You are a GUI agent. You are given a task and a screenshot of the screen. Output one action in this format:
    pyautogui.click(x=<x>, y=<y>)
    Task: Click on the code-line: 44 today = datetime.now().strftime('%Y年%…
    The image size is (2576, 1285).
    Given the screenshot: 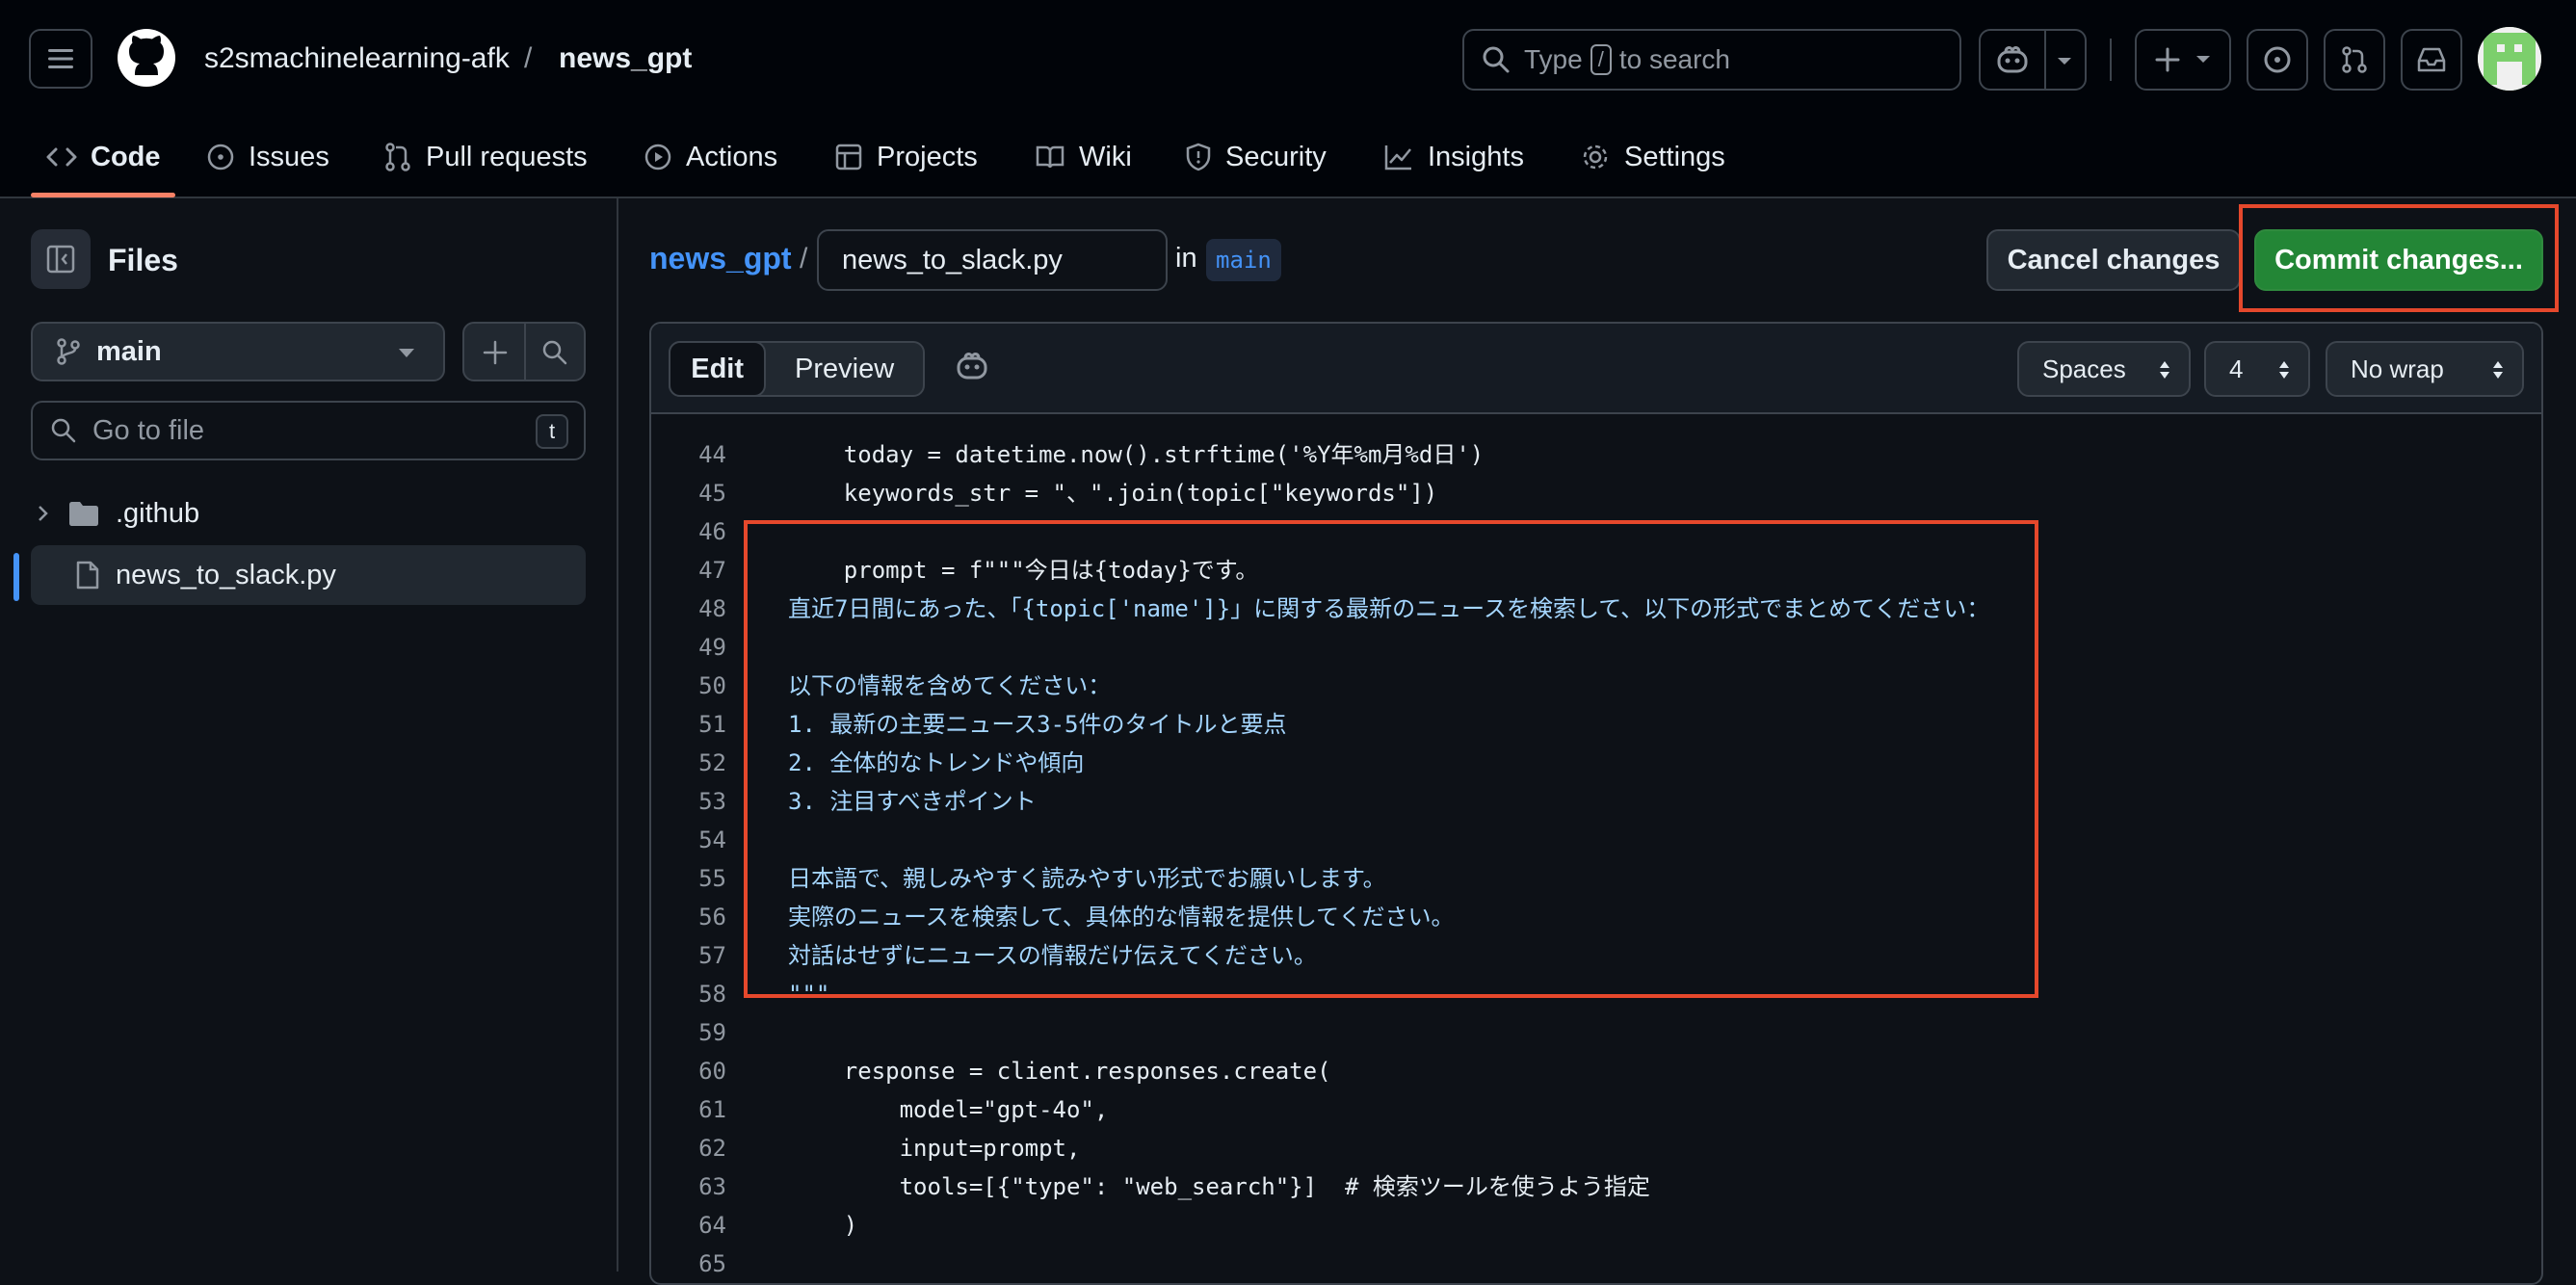 What is the action you would take?
    pyautogui.click(x=1596, y=454)
    